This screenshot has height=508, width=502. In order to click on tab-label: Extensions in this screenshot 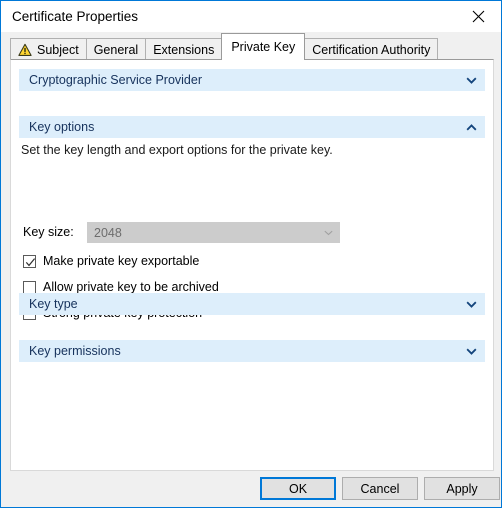, I will do `click(184, 49)`.